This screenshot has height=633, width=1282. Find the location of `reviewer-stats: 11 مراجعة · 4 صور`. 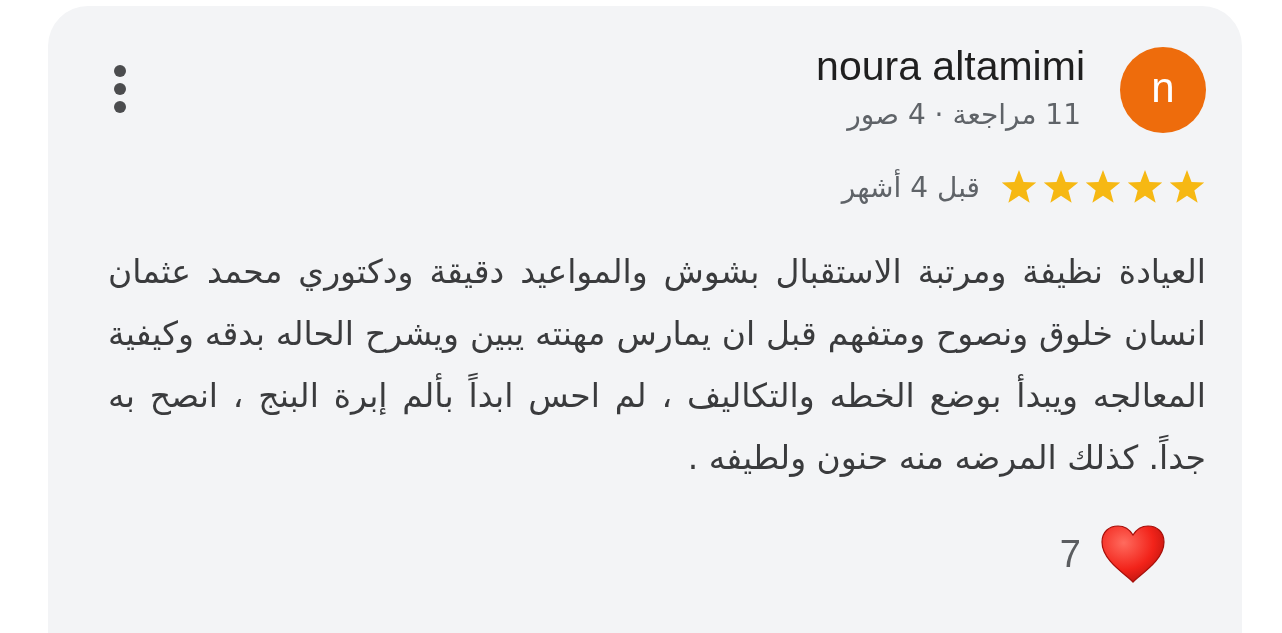

reviewer-stats: 11 مراجعة · 4 صور is located at coordinates (964, 115).